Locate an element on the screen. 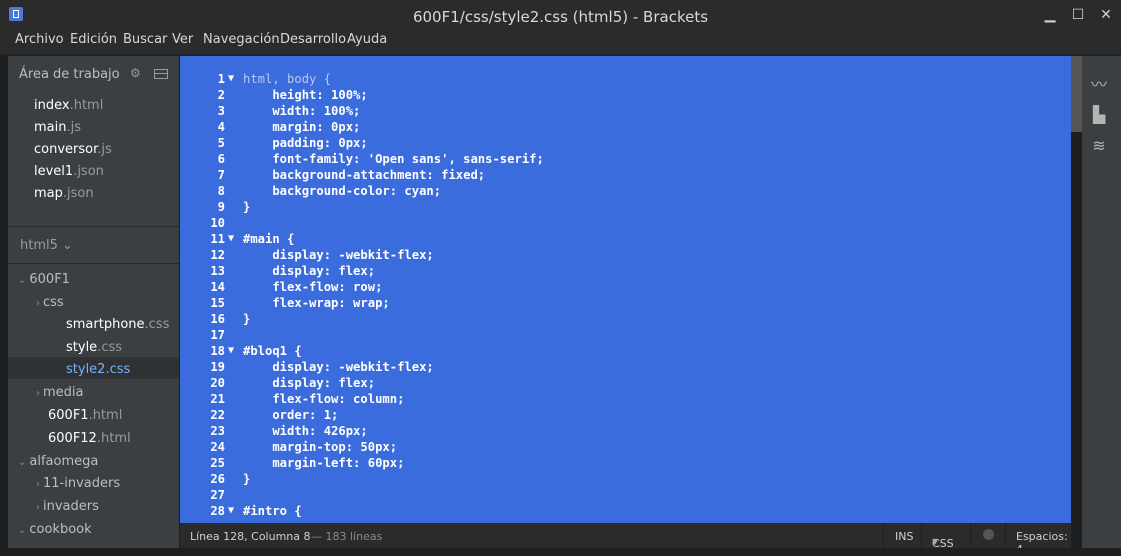 This screenshot has height=556, width=1121. working-file-item: main.js is located at coordinates (57, 127).